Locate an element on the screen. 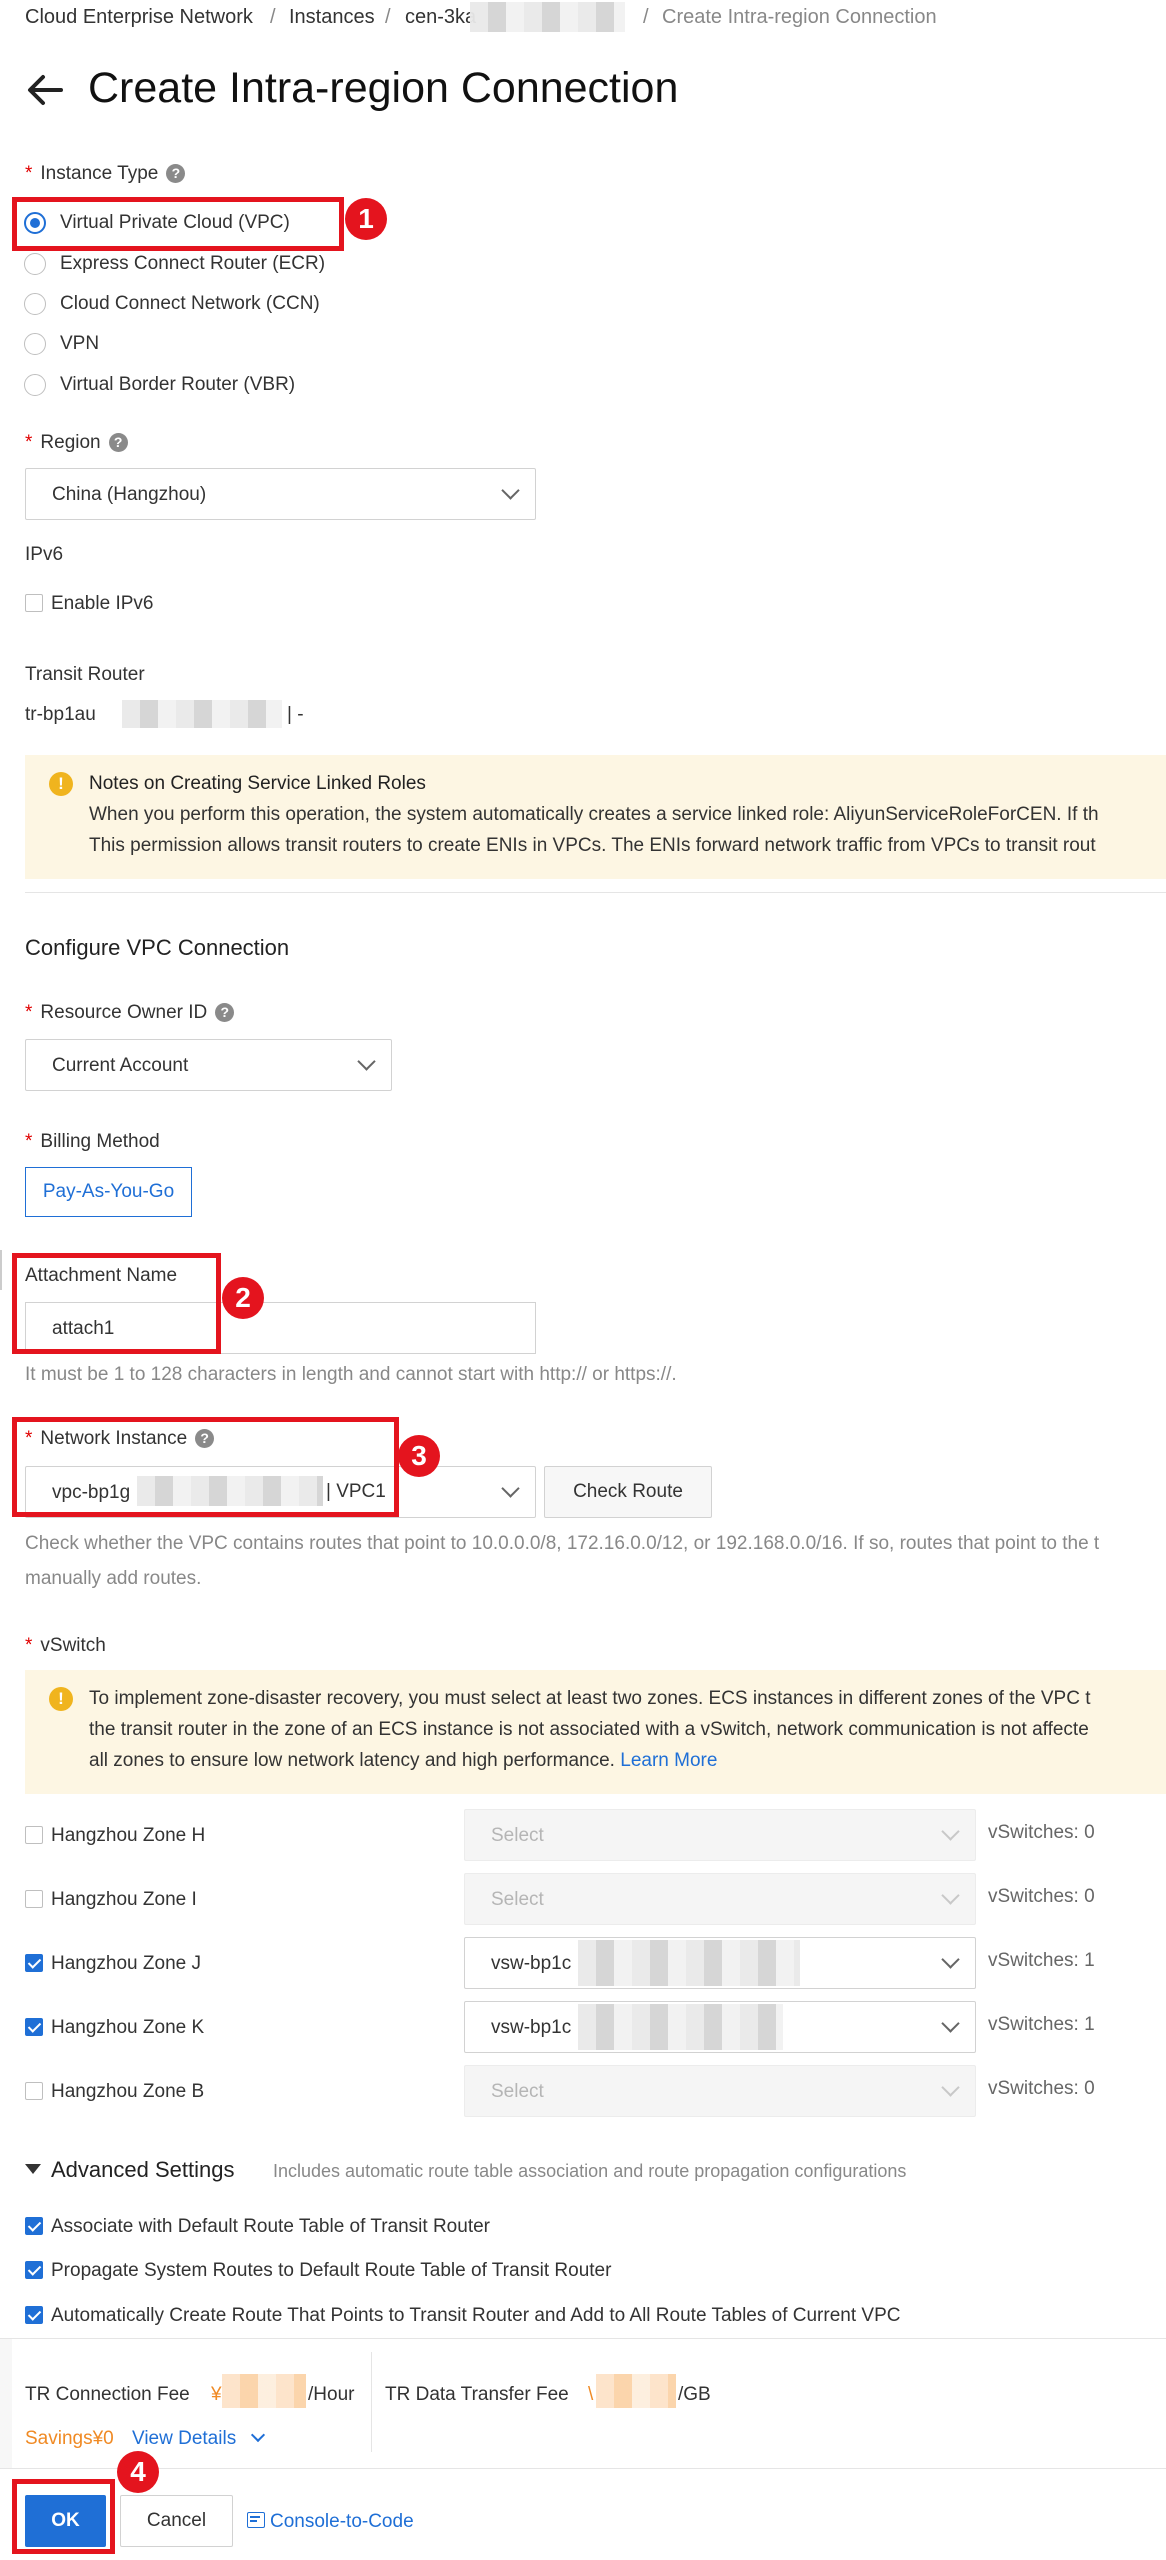  propagate-routes-checkbox is located at coordinates (34, 2270).